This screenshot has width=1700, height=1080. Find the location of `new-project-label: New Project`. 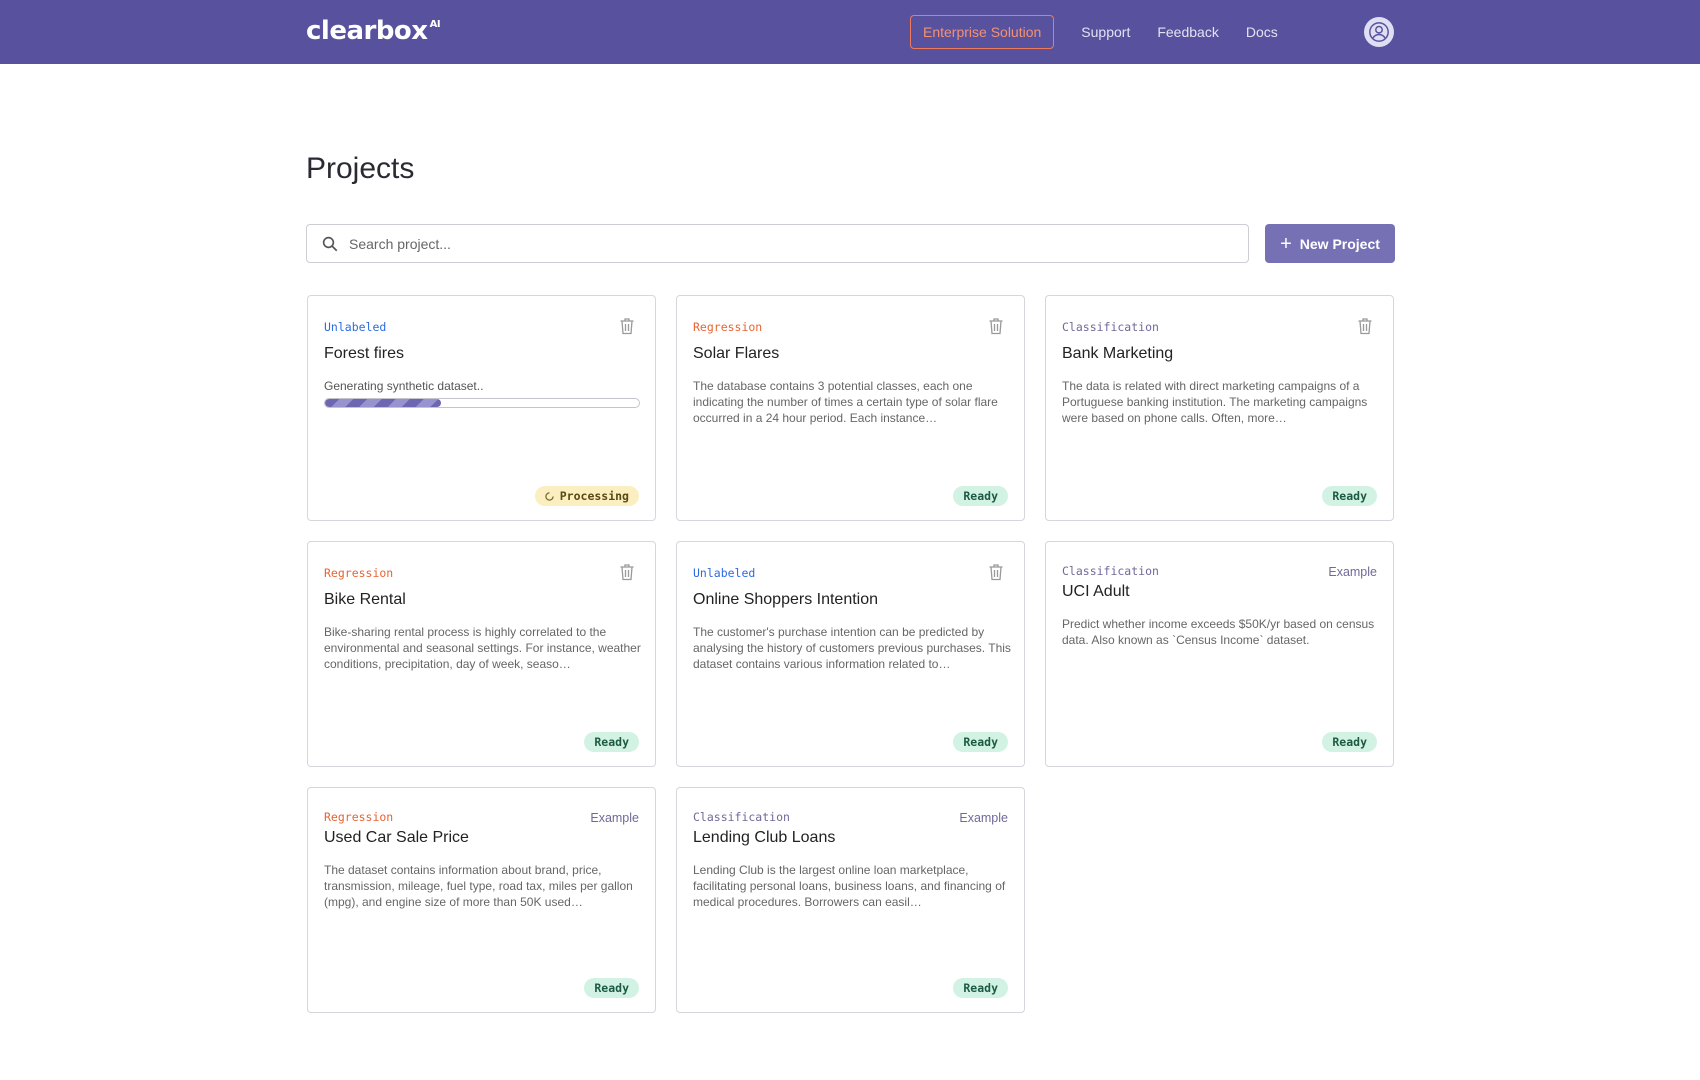

new-project-label: New Project is located at coordinates (1339, 243).